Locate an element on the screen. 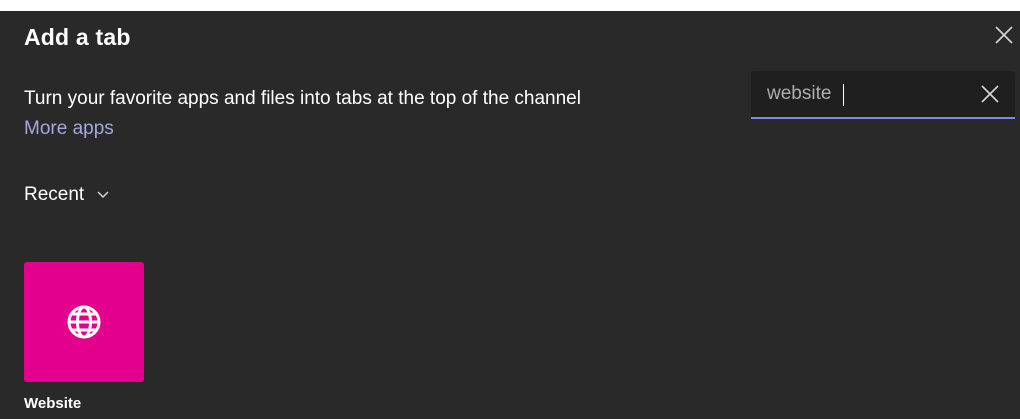  app-name: Website is located at coordinates (53, 403).